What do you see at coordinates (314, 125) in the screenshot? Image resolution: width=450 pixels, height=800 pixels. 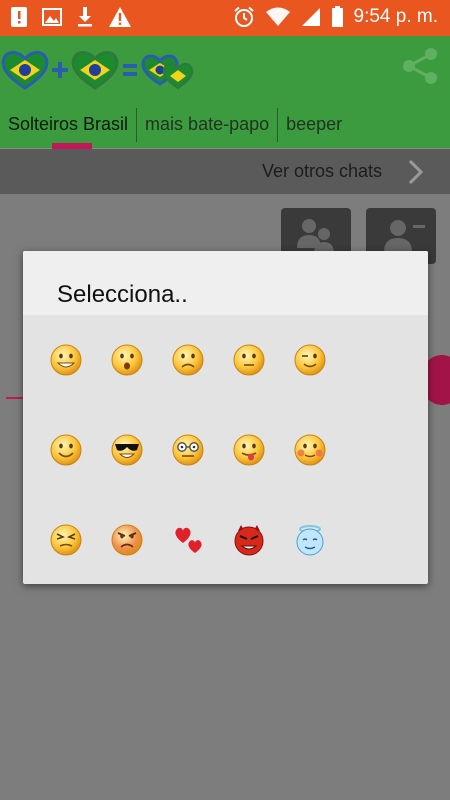 I see `tab-beeper: beeper` at bounding box center [314, 125].